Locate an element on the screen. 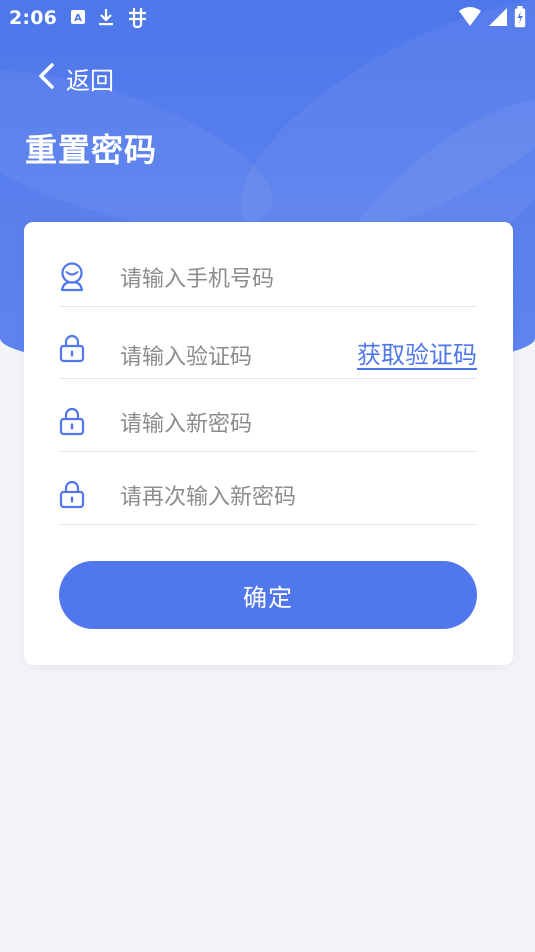  phone-input is located at coordinates (298, 279).